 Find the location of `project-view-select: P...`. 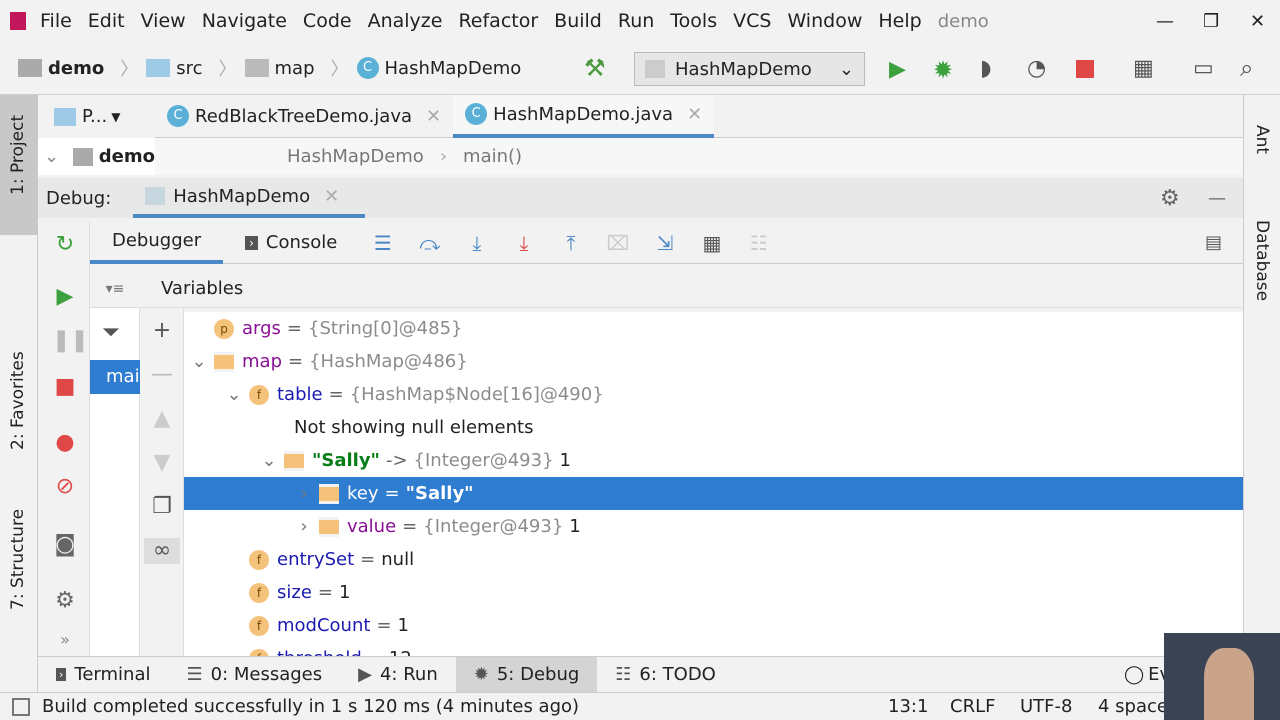

project-view-select: P... is located at coordinates (94, 116).